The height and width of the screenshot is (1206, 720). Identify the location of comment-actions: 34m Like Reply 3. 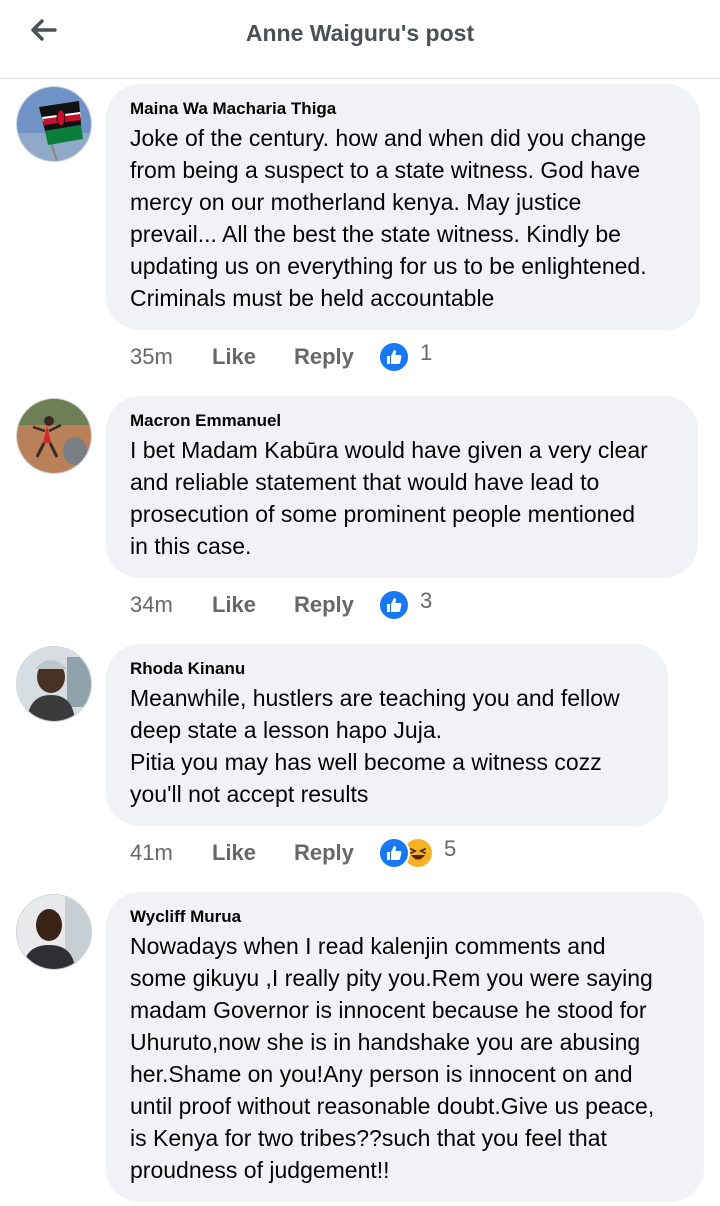
(281, 605).